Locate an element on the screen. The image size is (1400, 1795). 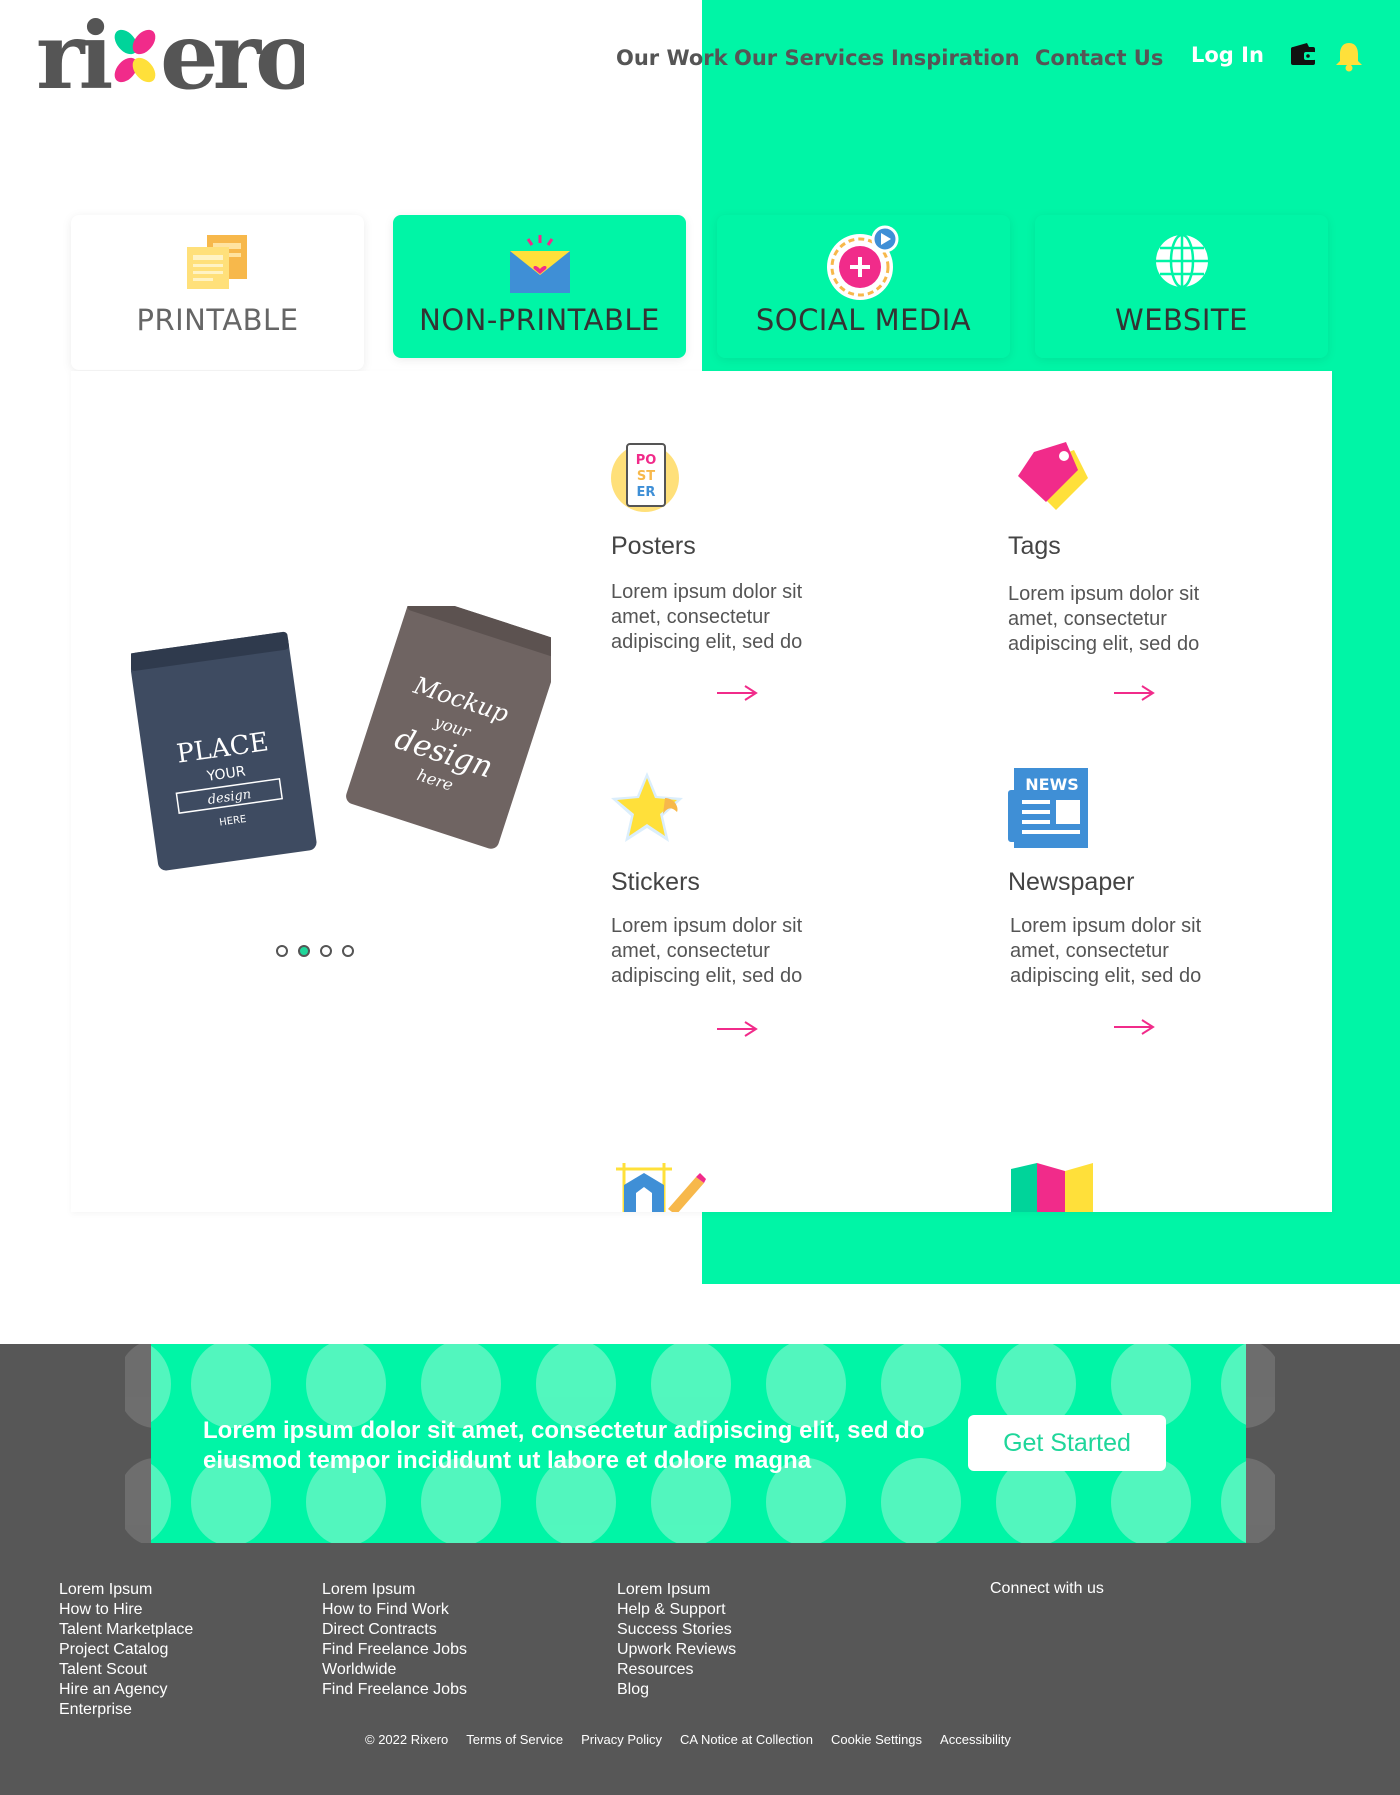
svg-text: ero is located at coordinates (232, 54).